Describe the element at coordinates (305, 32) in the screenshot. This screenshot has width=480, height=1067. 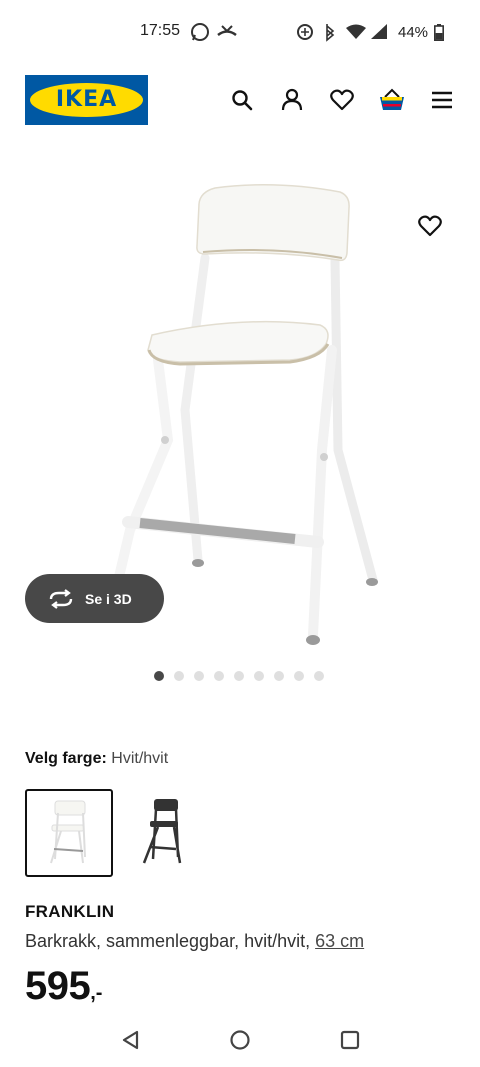
I see `data-saver-icon` at that location.